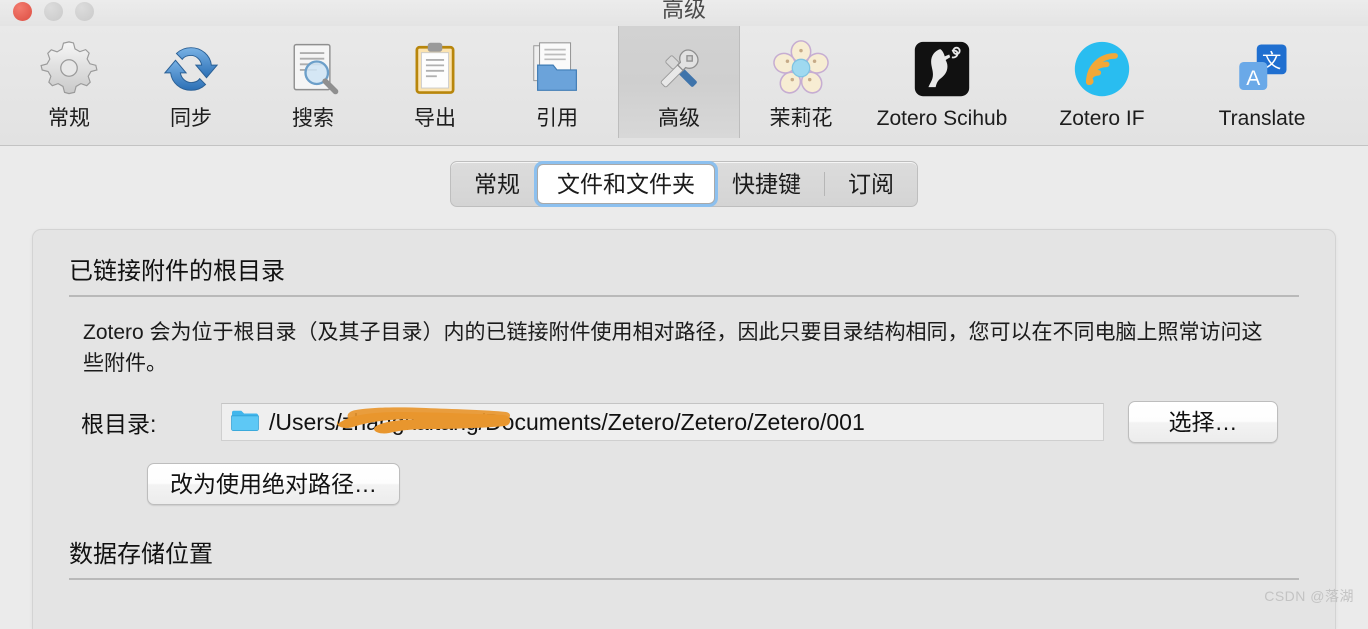 This screenshot has width=1368, height=629. What do you see at coordinates (177, 271) in the screenshot?
I see `linked-attachments-heading: 已链接附件的根目录` at bounding box center [177, 271].